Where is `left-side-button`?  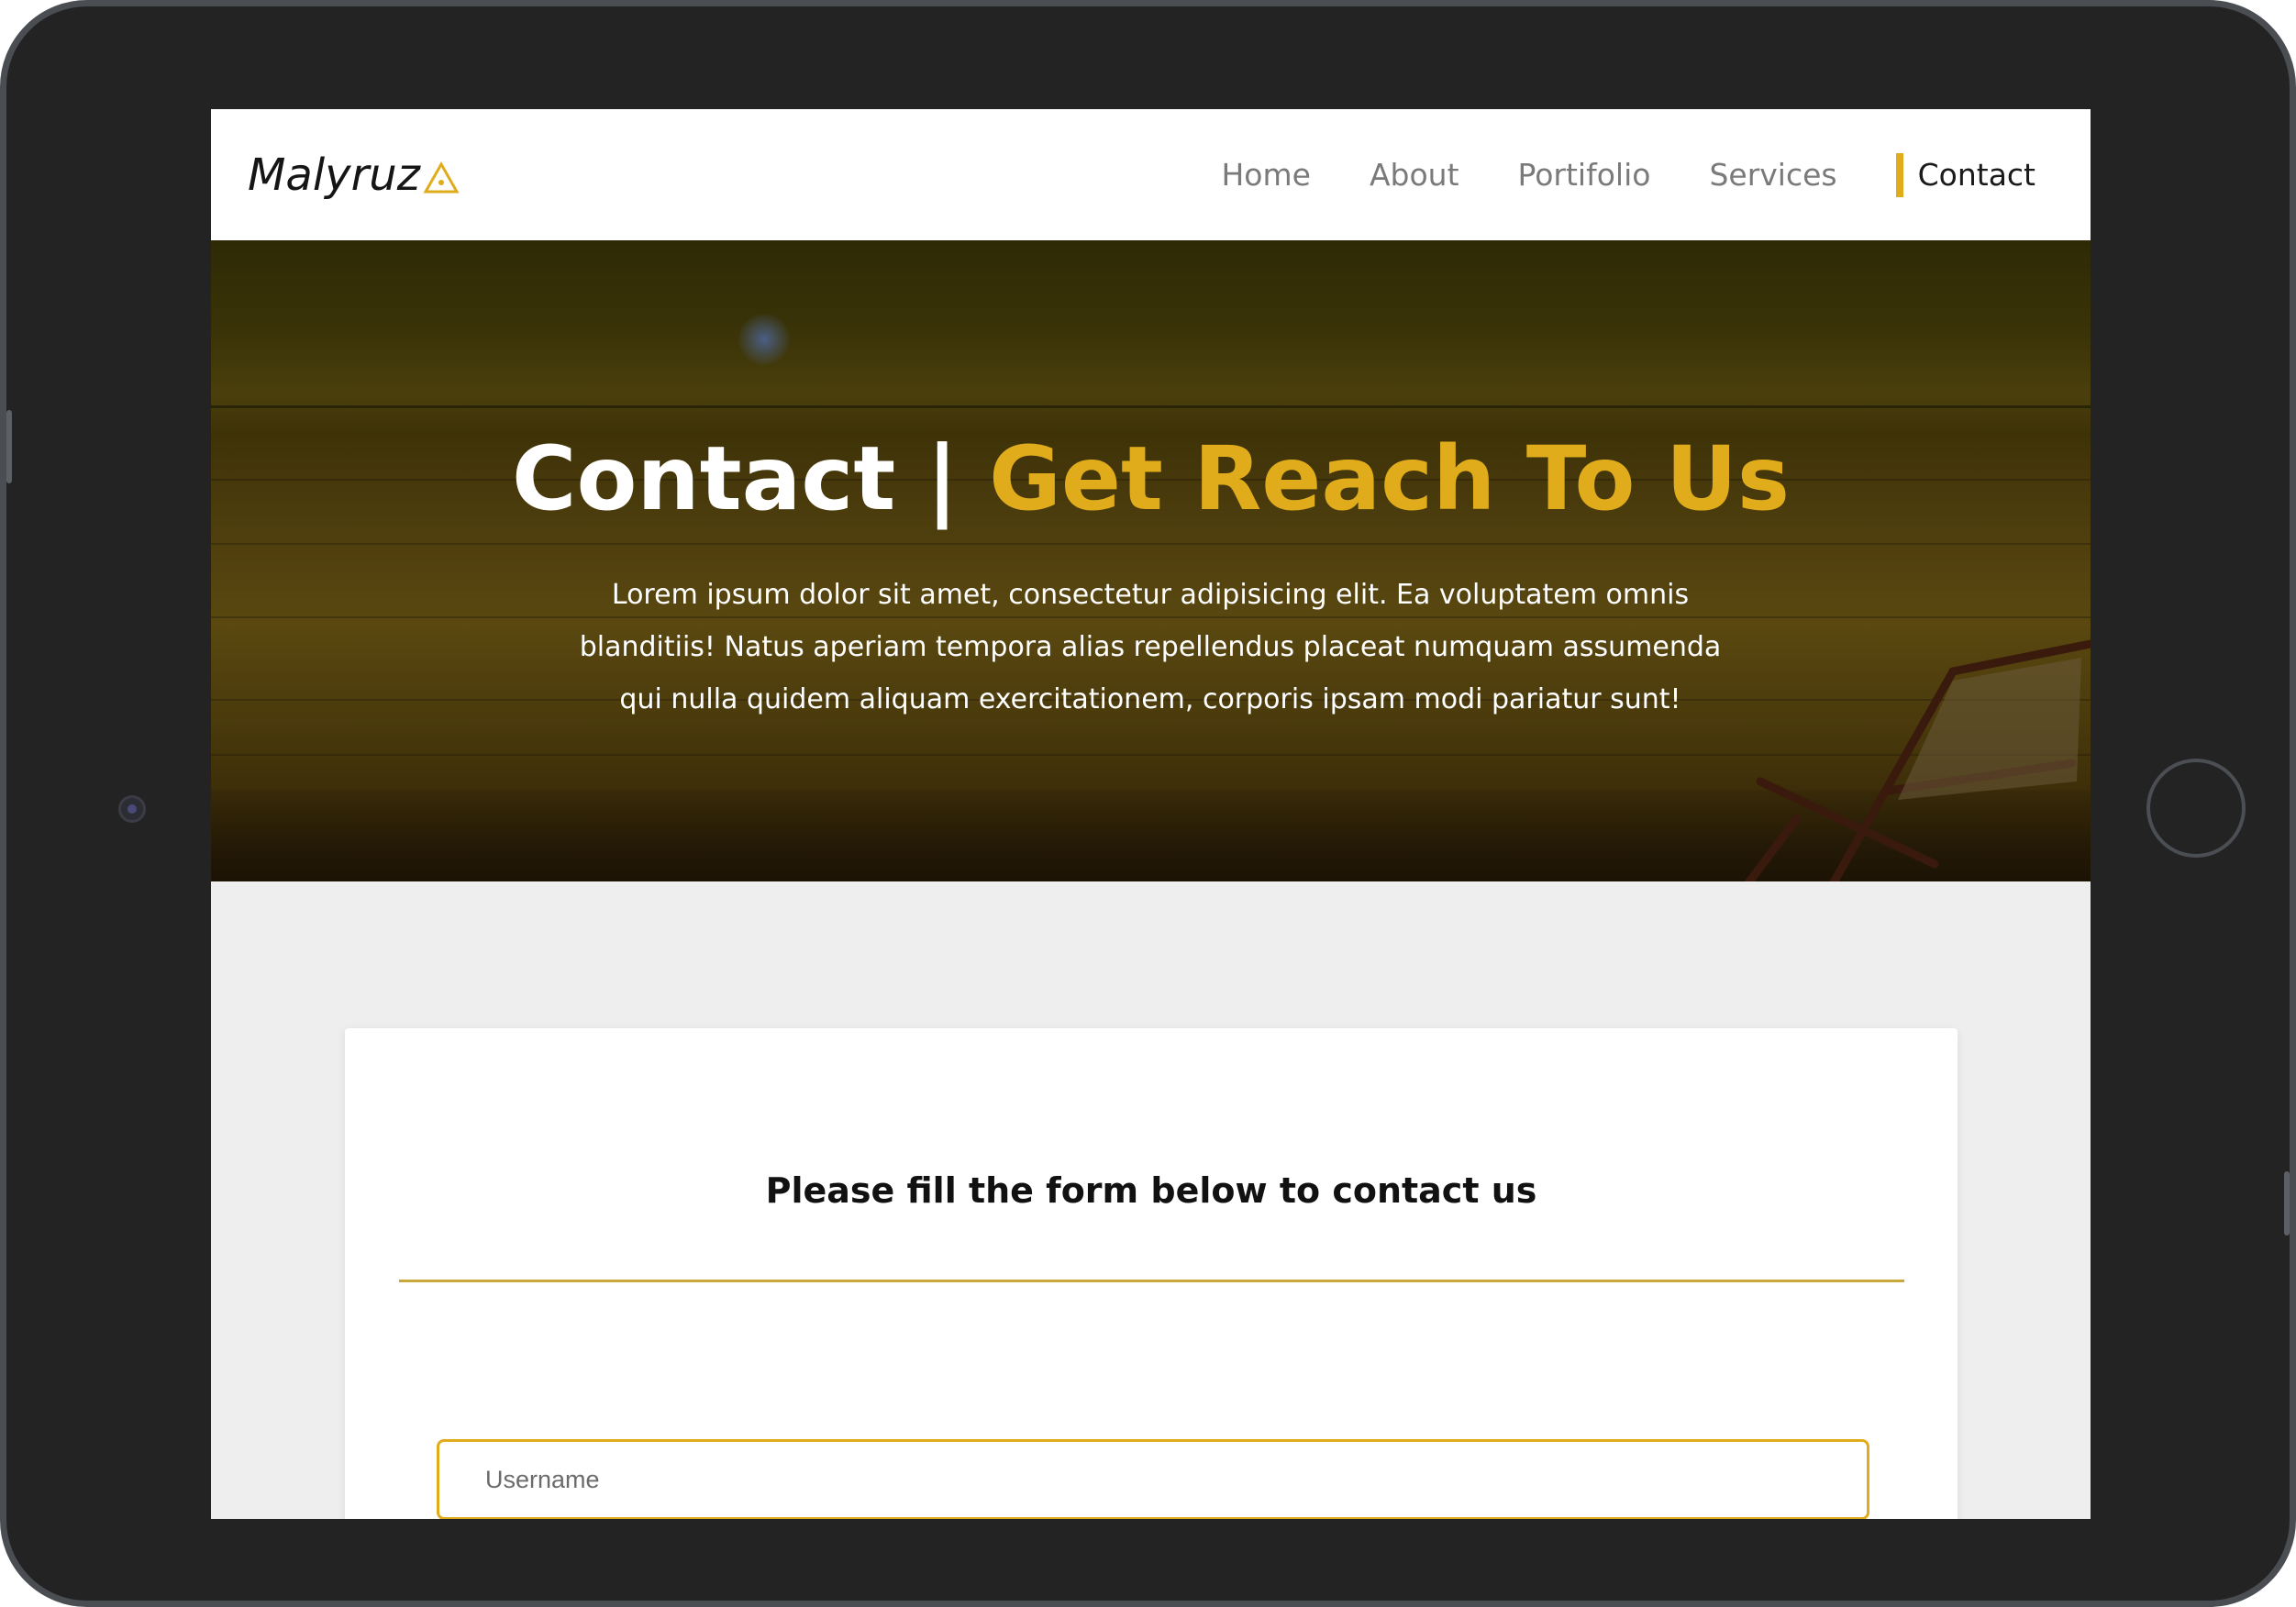
left-side-button is located at coordinates (9, 446).